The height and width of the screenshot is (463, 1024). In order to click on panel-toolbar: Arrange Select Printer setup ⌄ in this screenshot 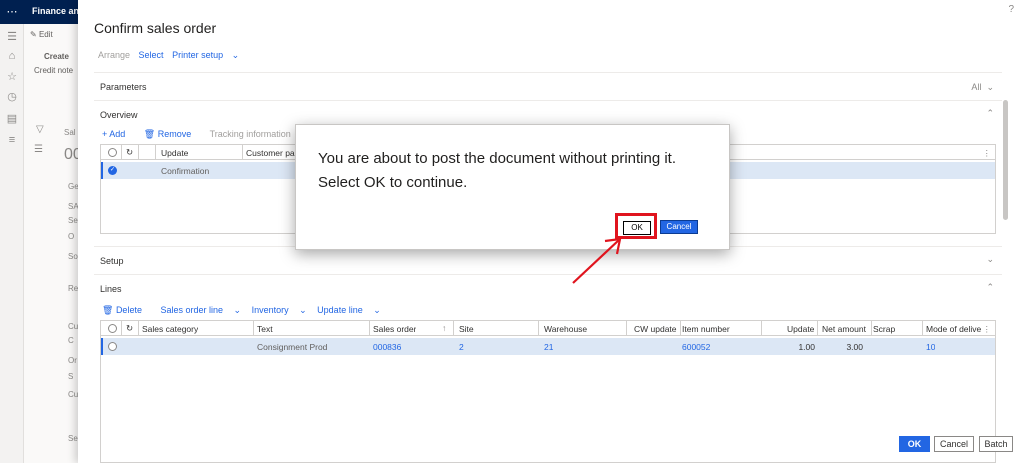, I will do `click(174, 55)`.